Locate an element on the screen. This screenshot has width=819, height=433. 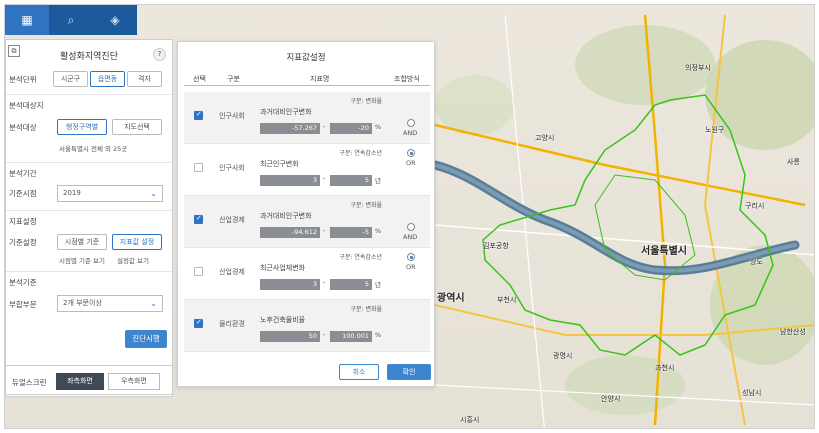
cancel-button: 취소 is located at coordinates (359, 372).